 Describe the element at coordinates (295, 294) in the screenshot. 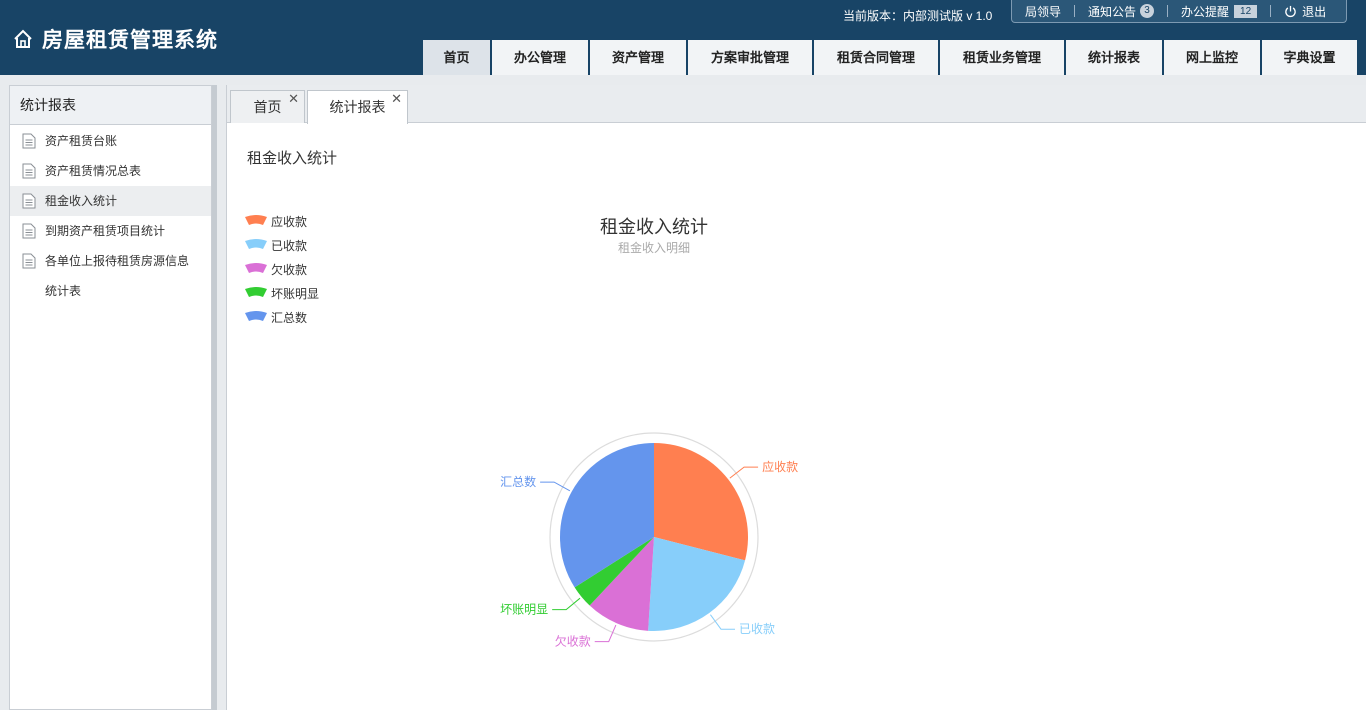

I see `legend-label: 坏账明显` at that location.